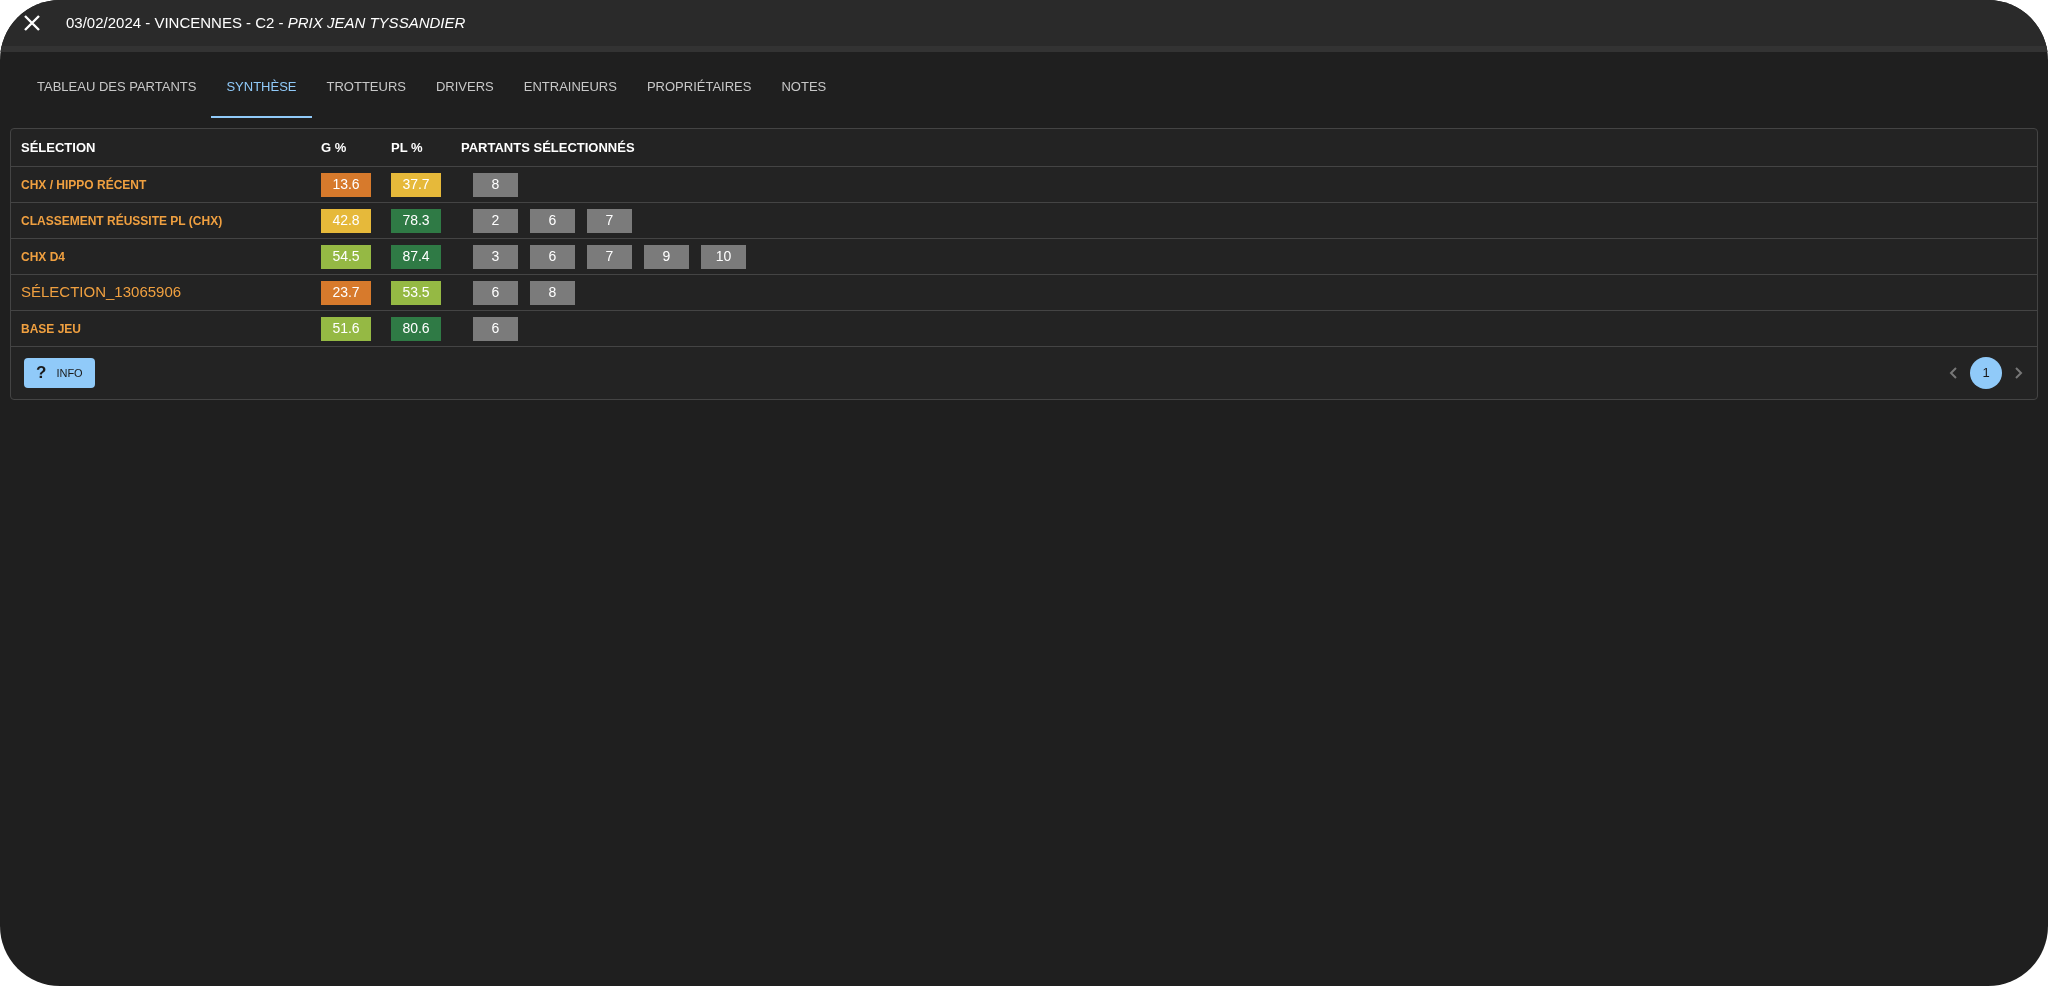  Describe the element at coordinates (666, 256) in the screenshot. I see `runner-number: 9` at that location.